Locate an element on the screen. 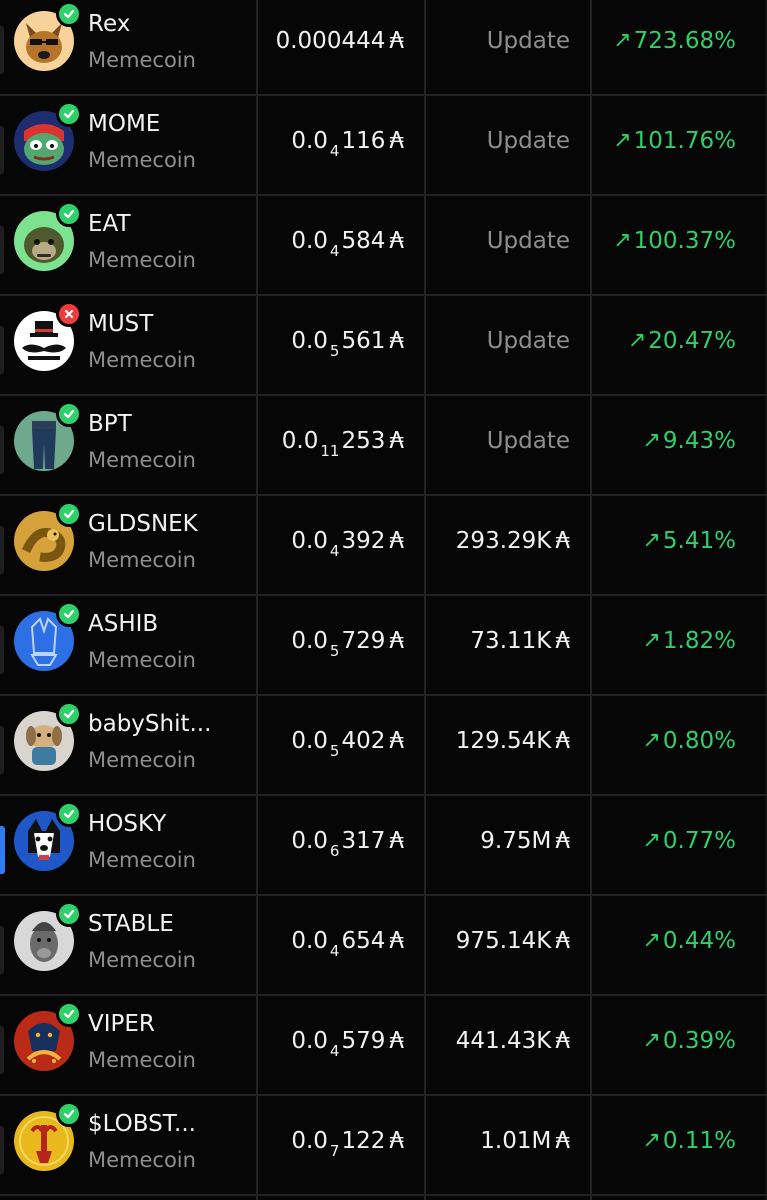 The height and width of the screenshot is (1200, 767). price-prefix: 0.000444 is located at coordinates (330, 41).